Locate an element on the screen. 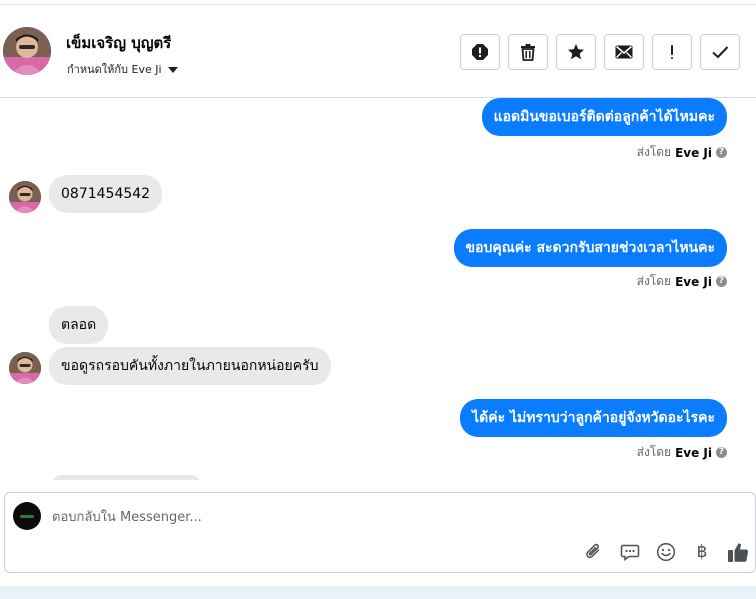 The height and width of the screenshot is (599, 756). paperclip-icon is located at coordinates (593, 551).